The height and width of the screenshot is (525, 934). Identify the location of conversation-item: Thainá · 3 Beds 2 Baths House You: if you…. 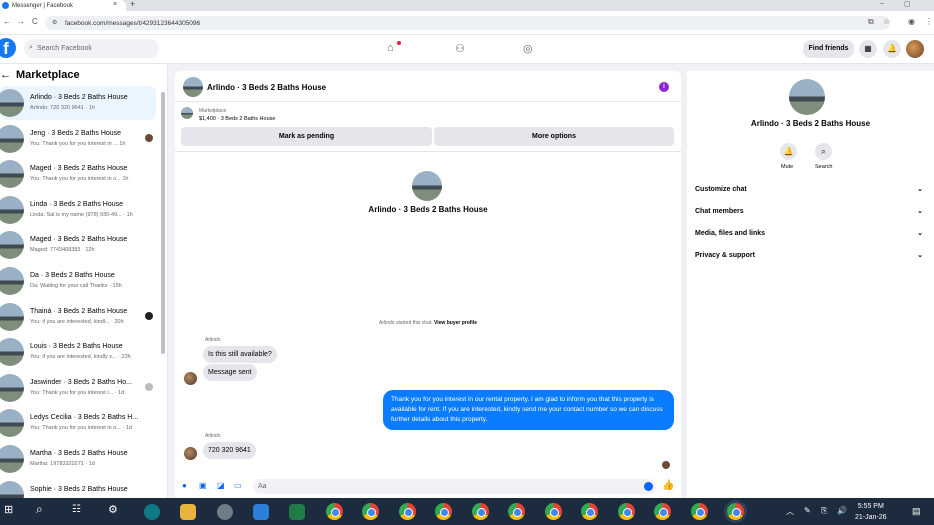
(78, 317).